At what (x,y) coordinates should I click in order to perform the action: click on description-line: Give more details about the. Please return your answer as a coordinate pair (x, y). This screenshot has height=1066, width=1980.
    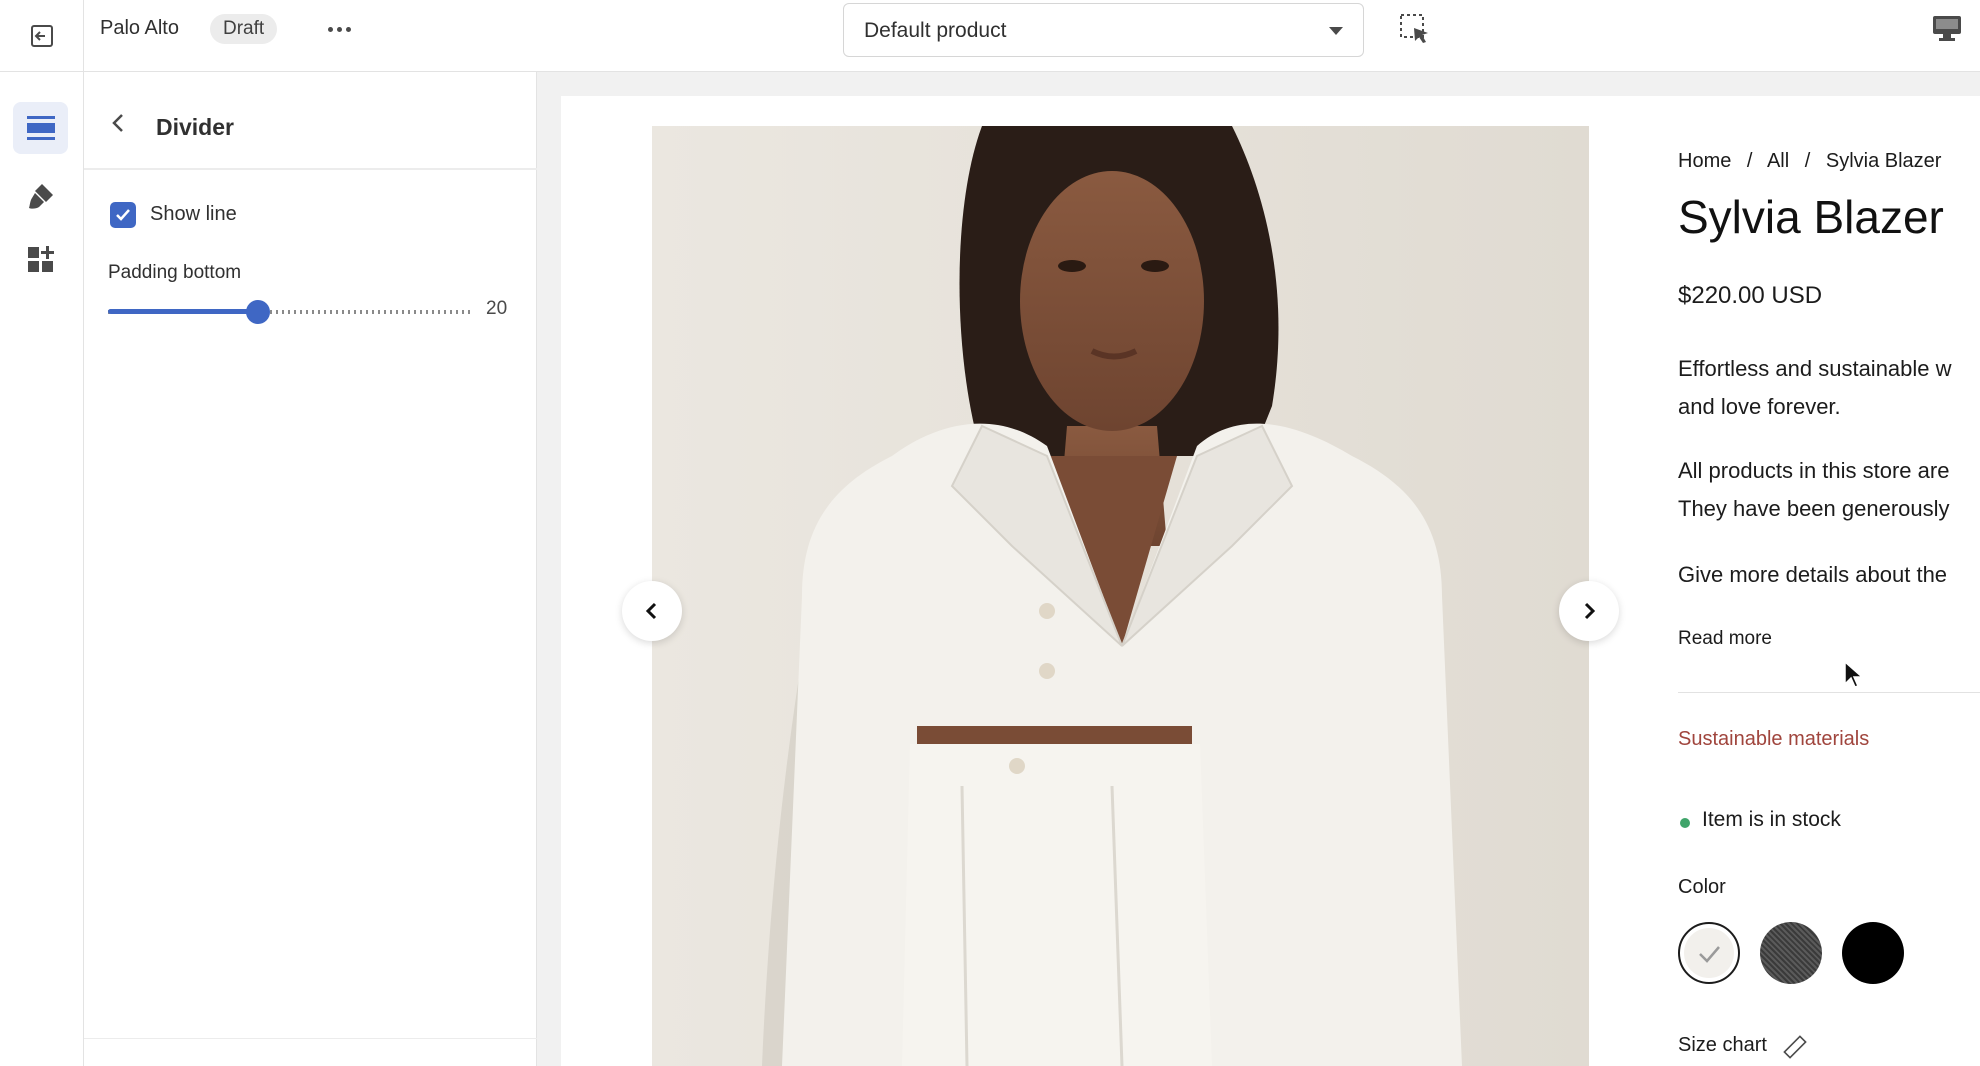
    Looking at the image, I should click on (1813, 574).